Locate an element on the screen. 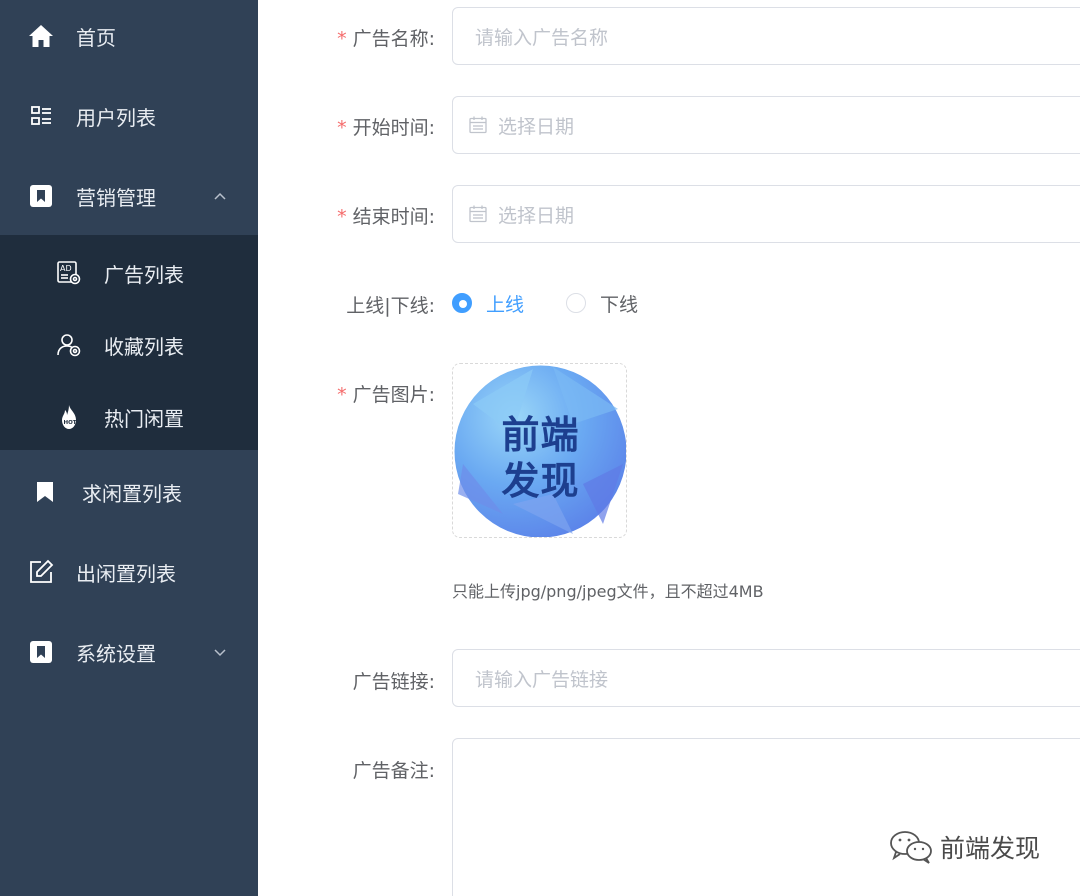 This screenshot has width=1080, height=896. sidebar-item-user-list: 用户列表 is located at coordinates (129, 116).